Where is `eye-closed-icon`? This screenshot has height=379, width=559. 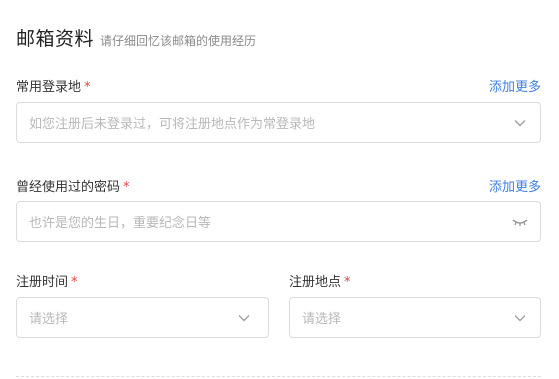 eye-closed-icon is located at coordinates (520, 222).